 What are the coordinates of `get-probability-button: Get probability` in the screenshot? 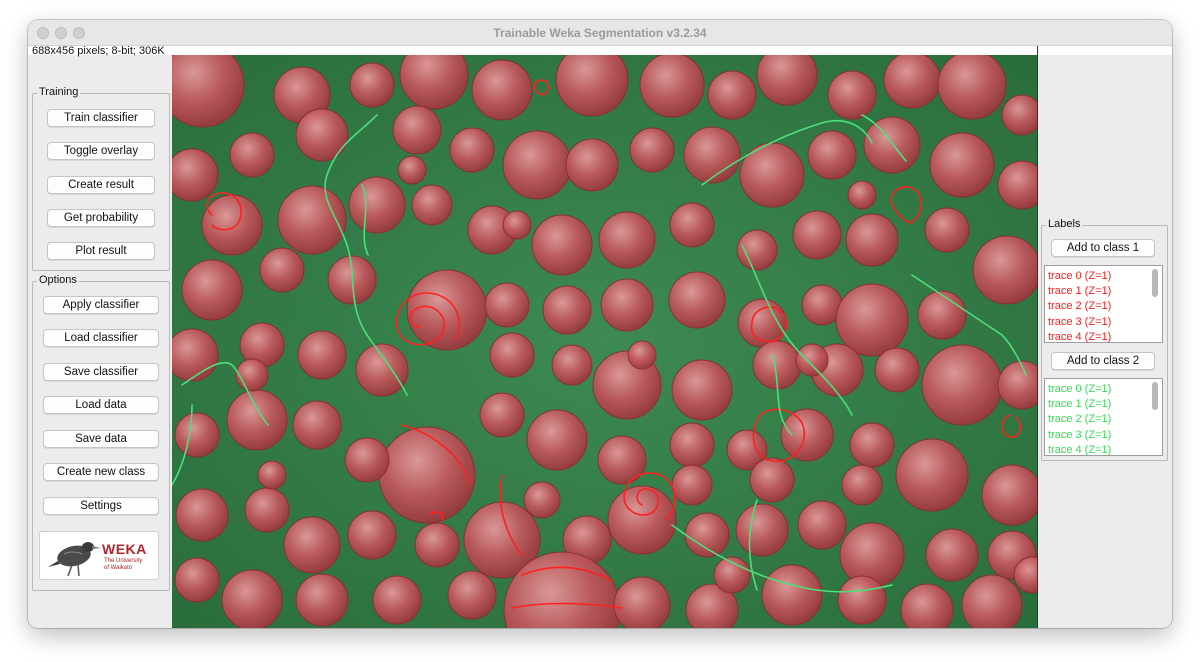 It's located at (101, 218).